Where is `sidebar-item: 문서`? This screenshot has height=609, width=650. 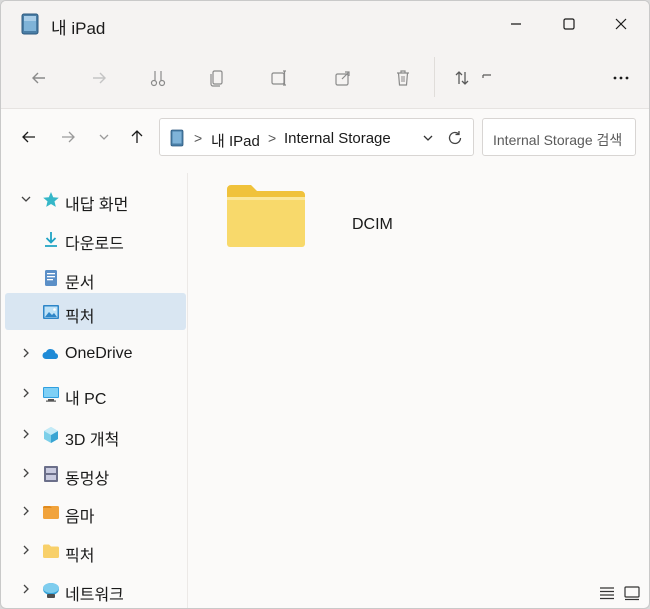
sidebar-item: 문서 is located at coordinates (95, 277).